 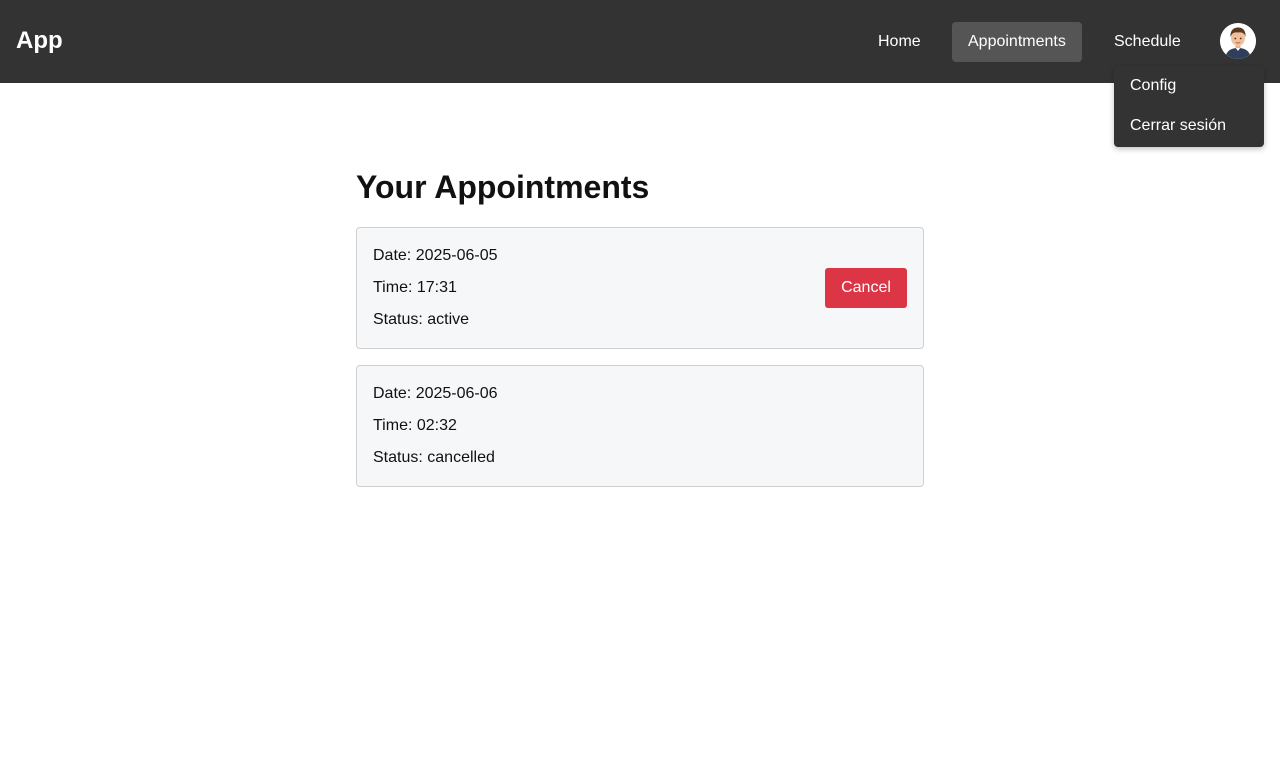 I want to click on menu-item-logout: Cerrar sesión, so click(x=1178, y=126).